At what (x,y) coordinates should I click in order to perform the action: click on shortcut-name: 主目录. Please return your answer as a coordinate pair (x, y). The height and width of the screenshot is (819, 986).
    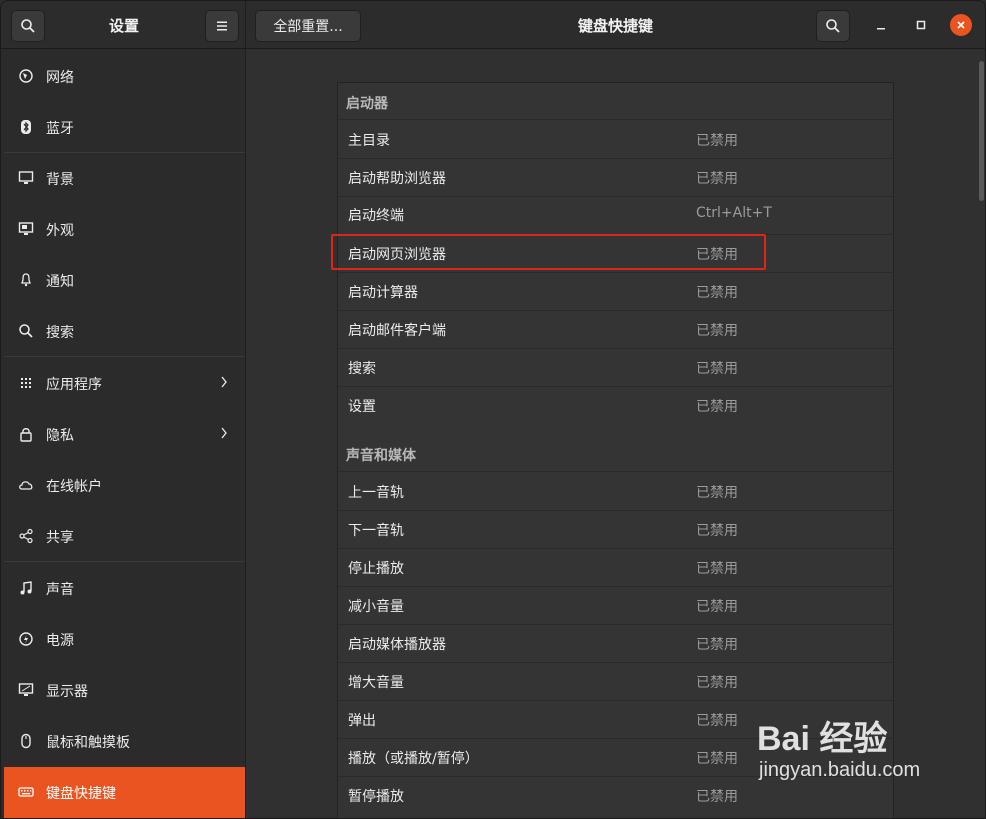
    Looking at the image, I should click on (369, 141).